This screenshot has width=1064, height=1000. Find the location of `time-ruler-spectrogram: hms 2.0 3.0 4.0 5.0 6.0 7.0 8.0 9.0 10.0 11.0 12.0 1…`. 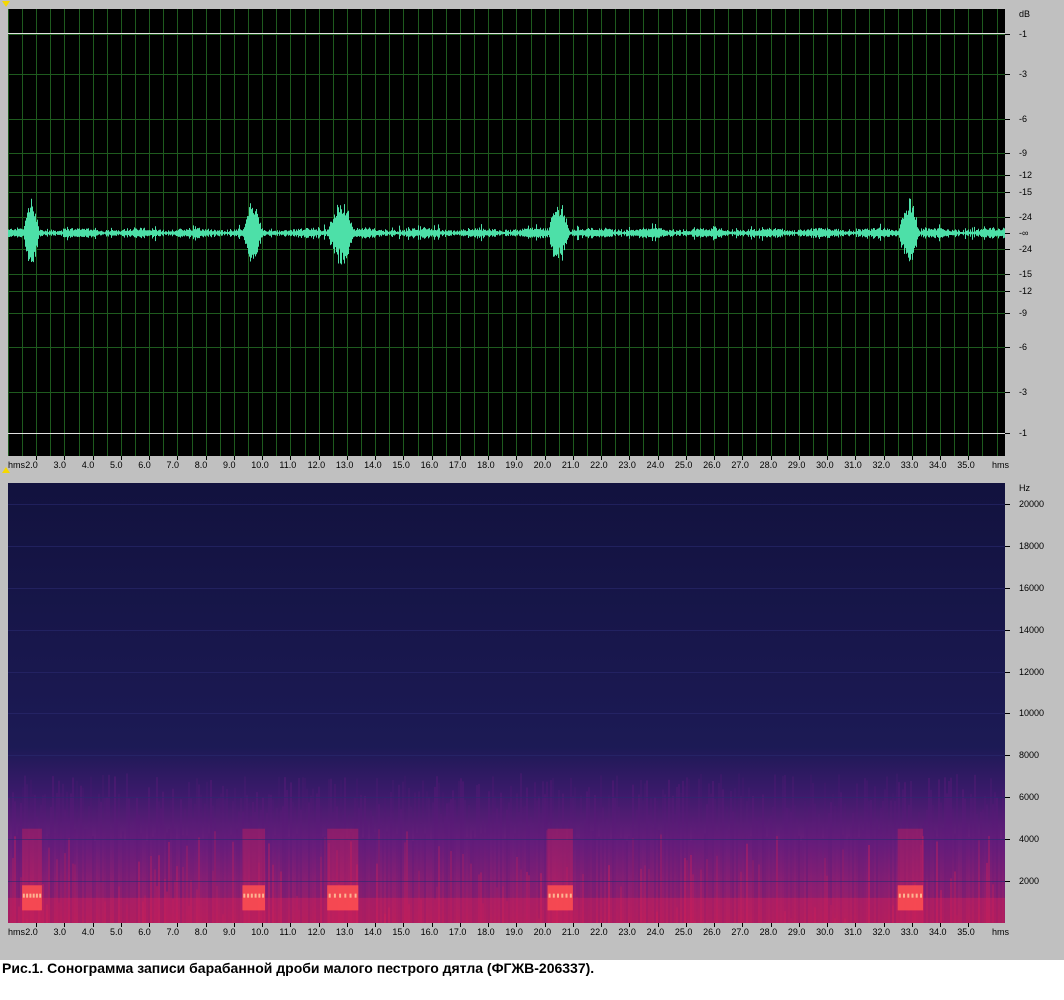

time-ruler-spectrogram: hms 2.0 3.0 4.0 5.0 6.0 7.0 8.0 9.0 10.0 11.0 12.0 1… is located at coordinates (532, 932).